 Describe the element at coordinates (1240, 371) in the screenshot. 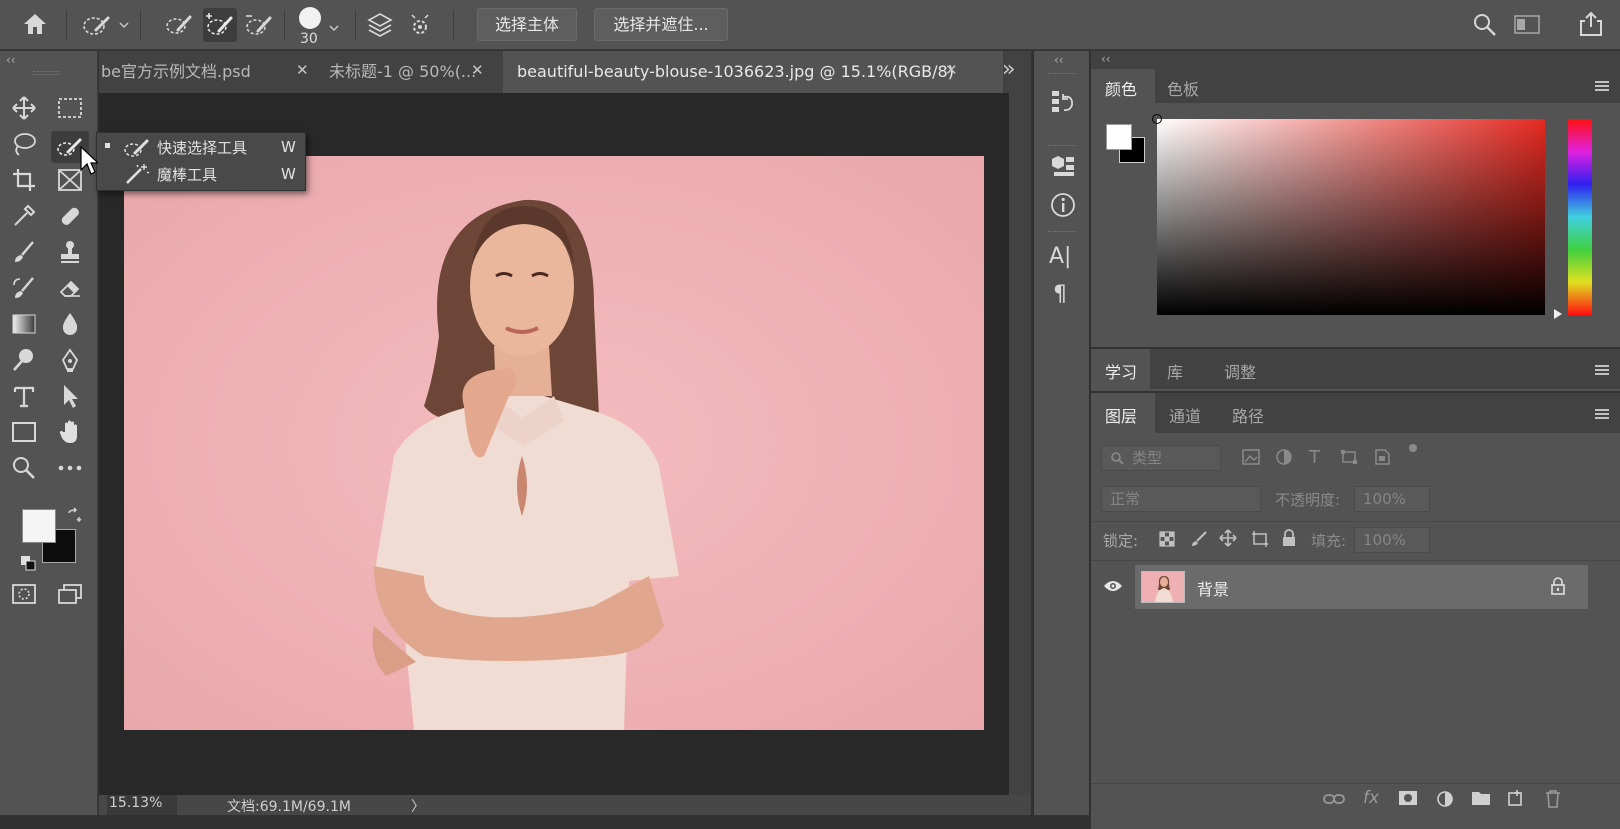

I see `tab-adjustments: 调整` at that location.